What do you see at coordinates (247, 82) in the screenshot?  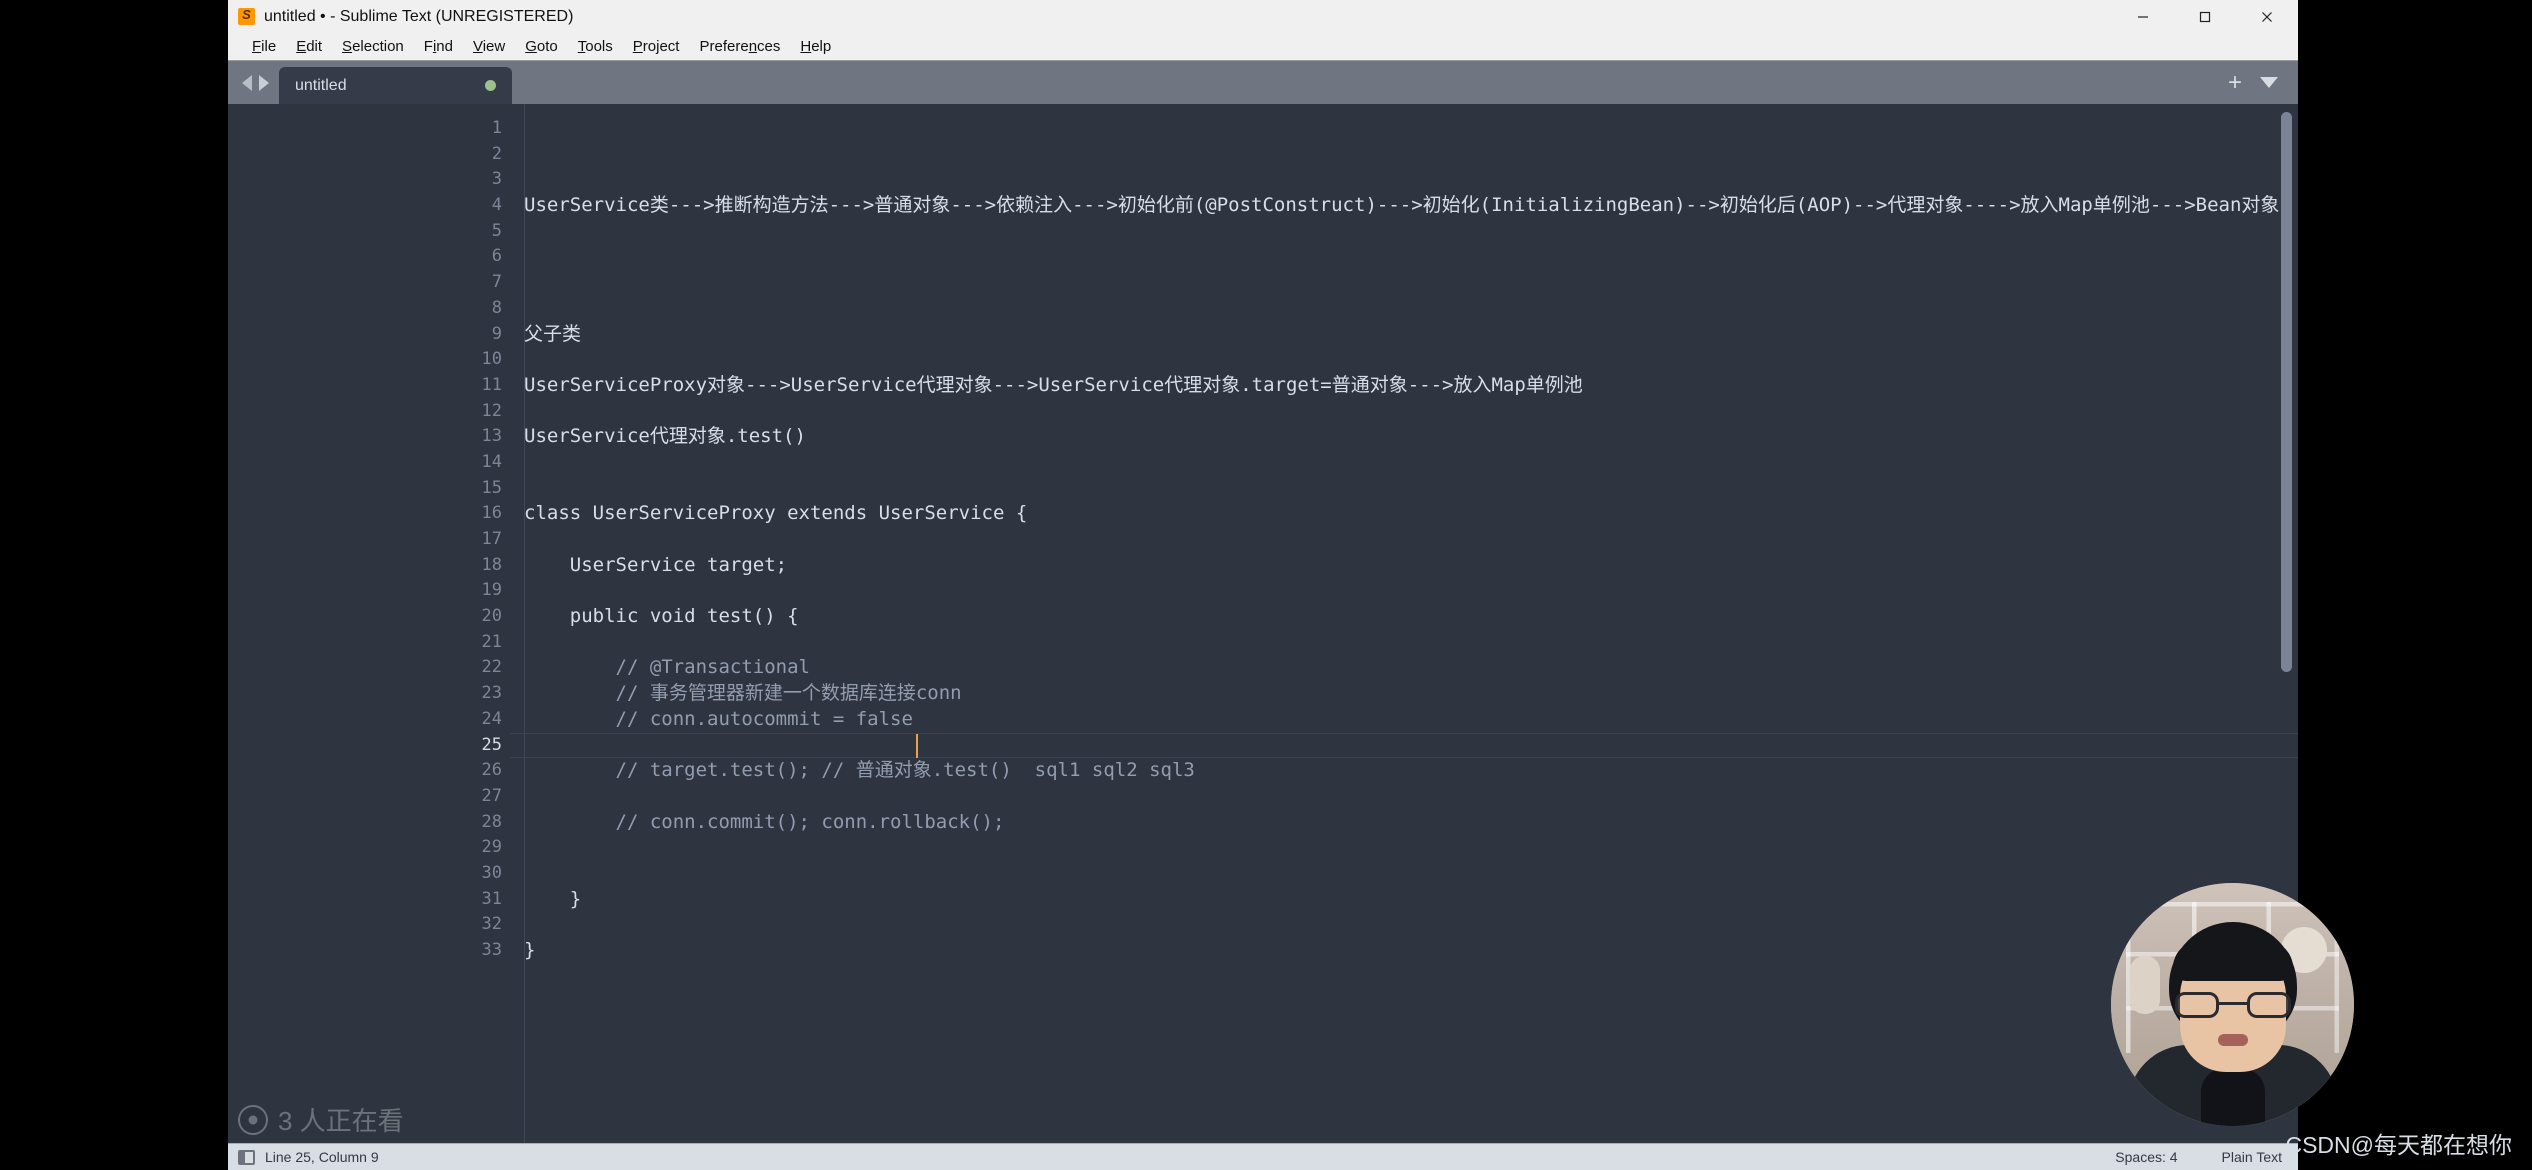 I see `arrow-left-icon` at bounding box center [247, 82].